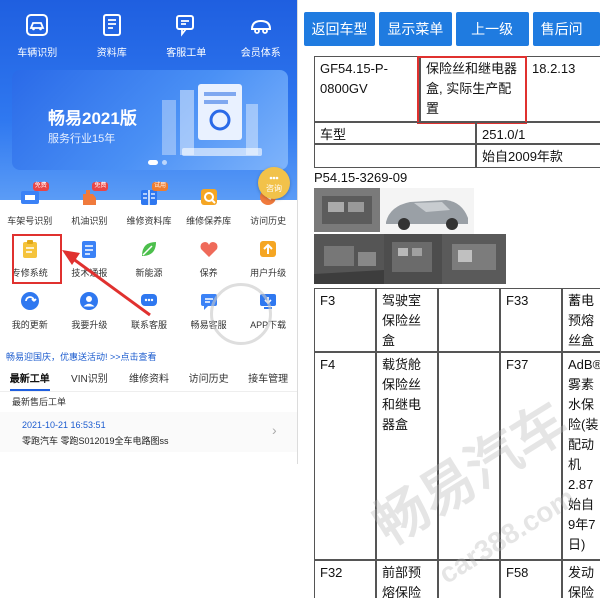  Describe the element at coordinates (267, 379) in the screenshot. I see `tab-reception: 接车管理` at that location.